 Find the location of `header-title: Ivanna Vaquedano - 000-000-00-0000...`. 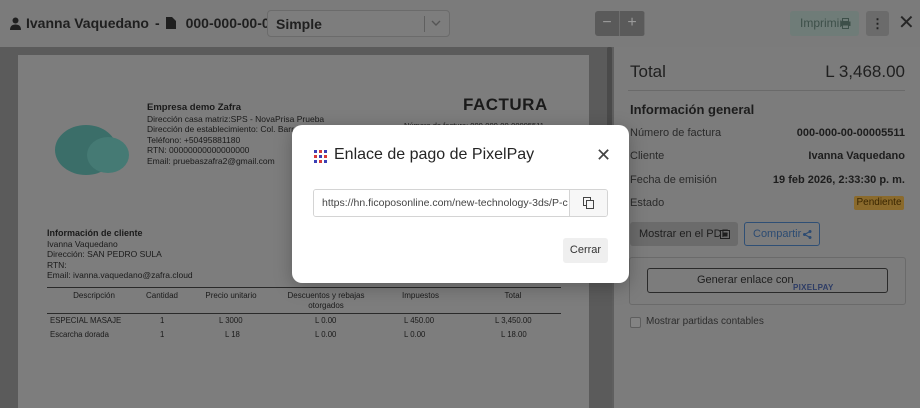

header-title: Ivanna Vaquedano - 000-000-00-0000... is located at coordinates (157, 23).